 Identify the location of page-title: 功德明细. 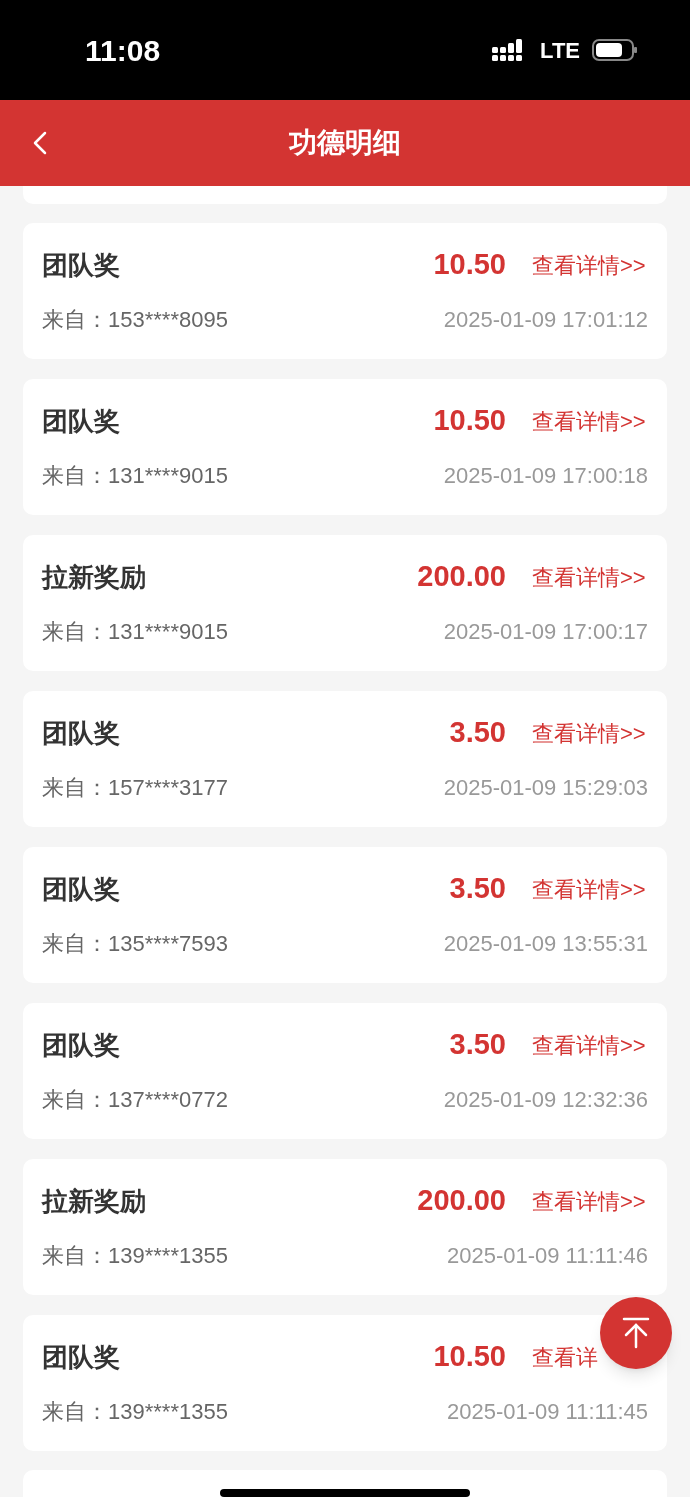
(345, 143).